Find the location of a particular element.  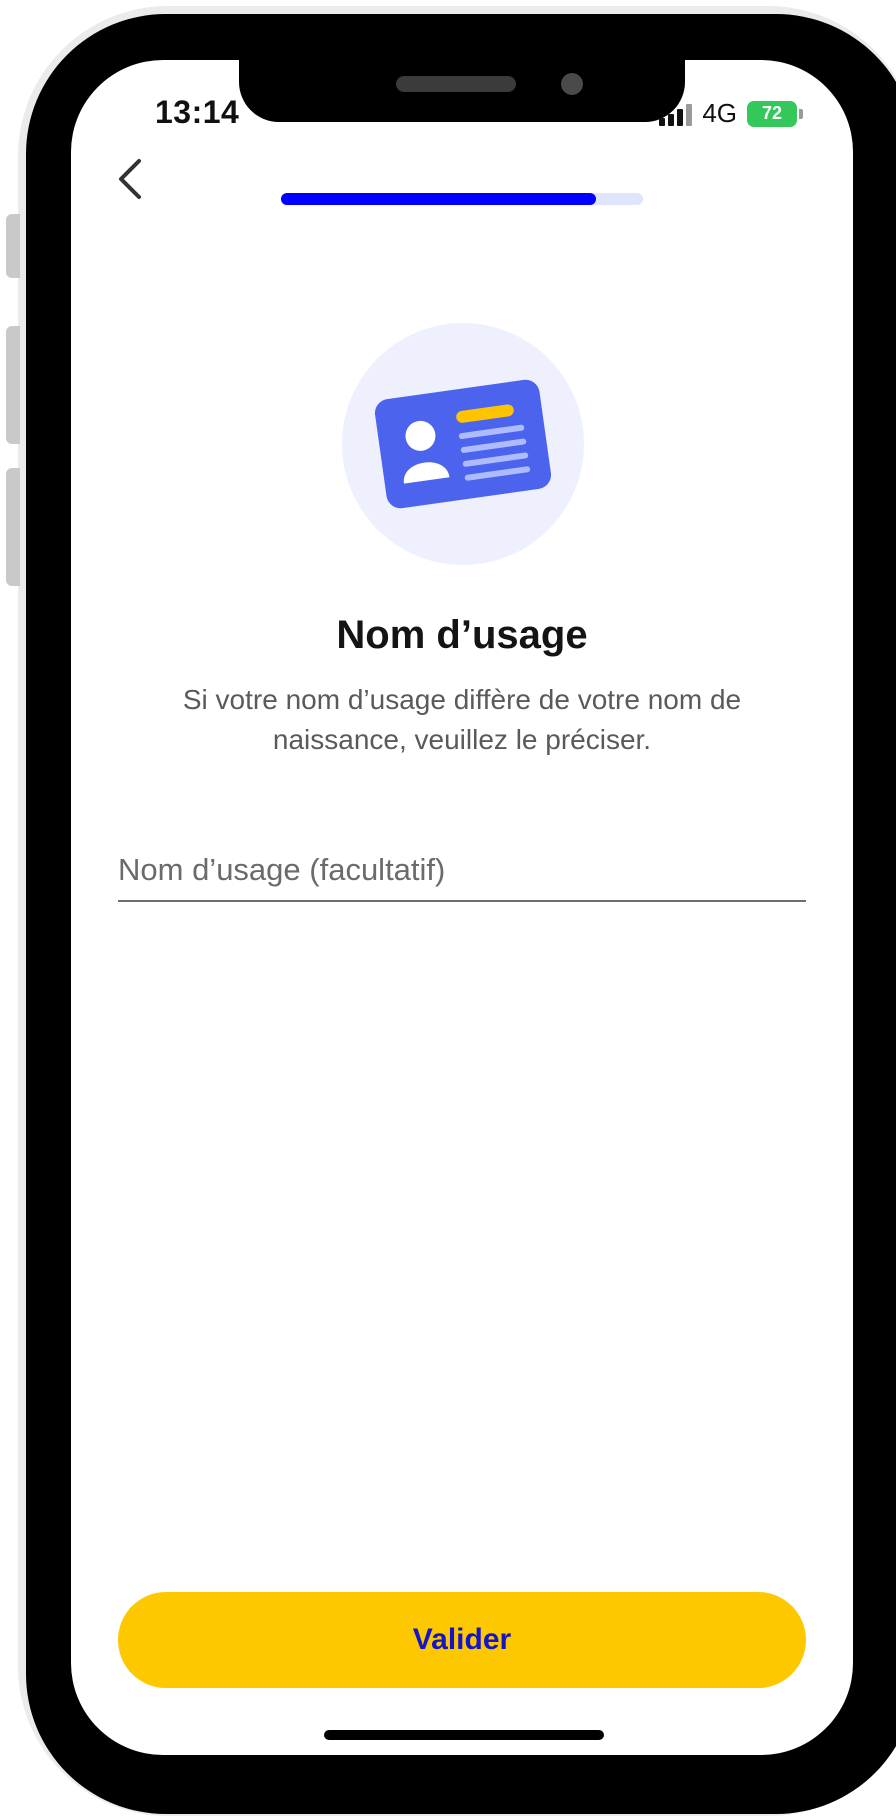

battery-icon: 72 is located at coordinates (772, 113).